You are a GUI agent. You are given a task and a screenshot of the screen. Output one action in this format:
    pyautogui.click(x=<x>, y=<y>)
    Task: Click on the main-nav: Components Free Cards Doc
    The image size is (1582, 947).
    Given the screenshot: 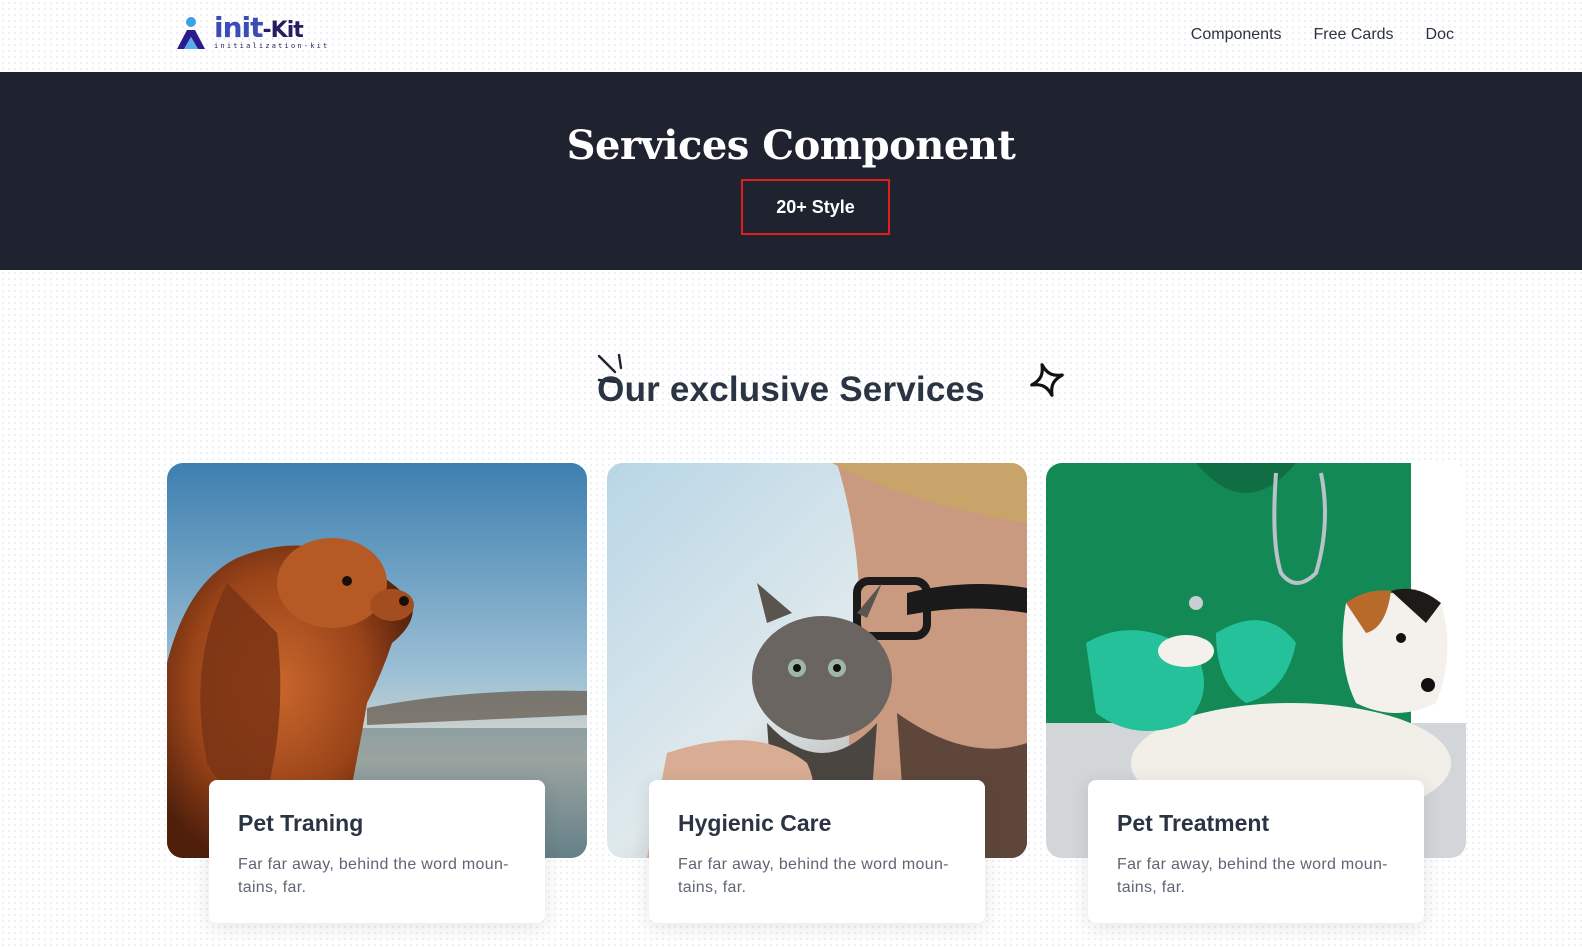 What is the action you would take?
    pyautogui.click(x=1322, y=35)
    